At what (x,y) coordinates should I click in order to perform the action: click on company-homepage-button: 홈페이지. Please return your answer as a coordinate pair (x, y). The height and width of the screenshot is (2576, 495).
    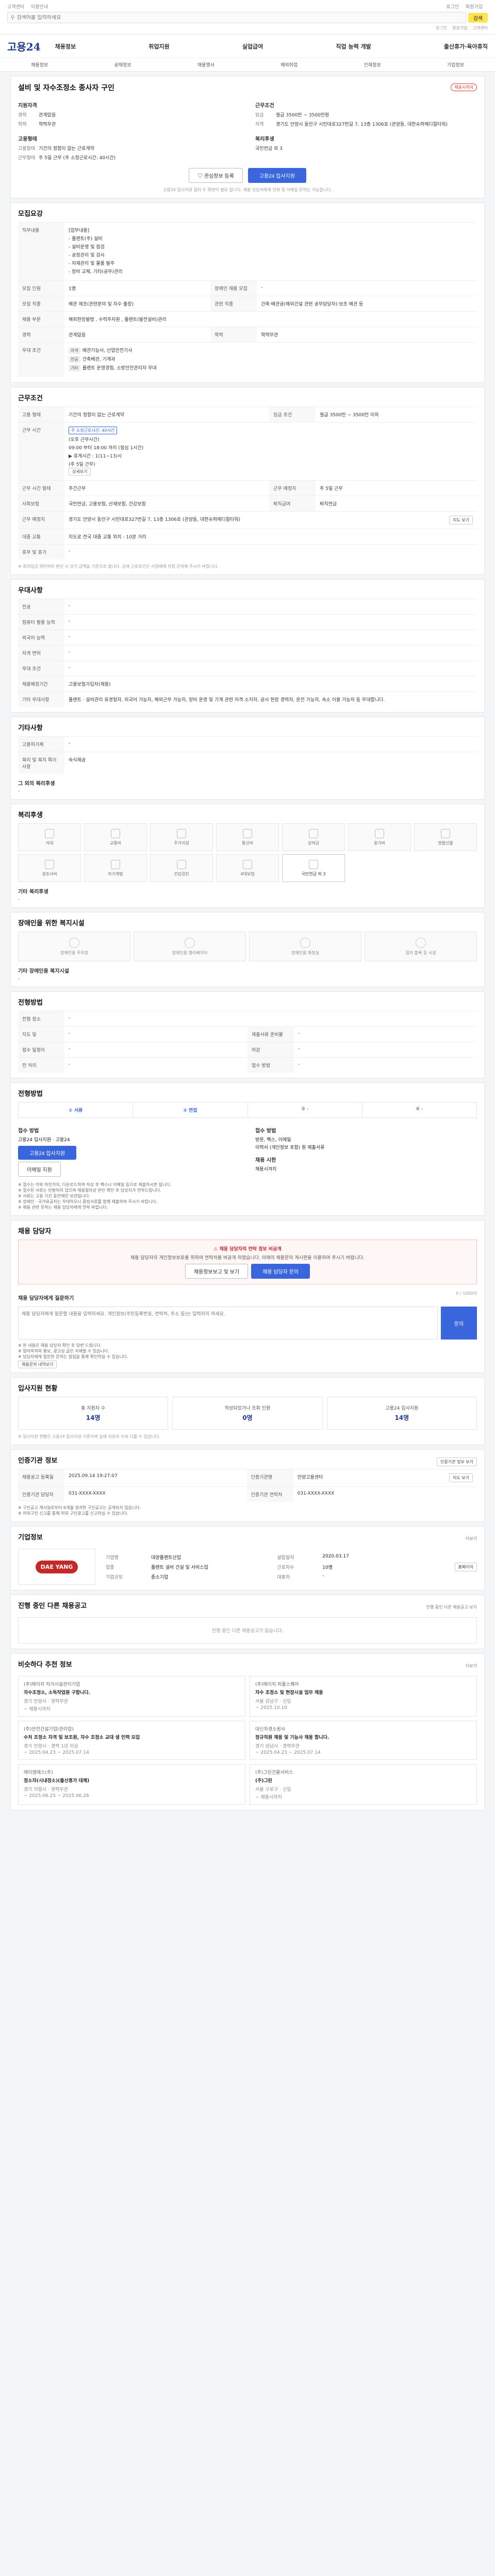
    Looking at the image, I should click on (466, 1566).